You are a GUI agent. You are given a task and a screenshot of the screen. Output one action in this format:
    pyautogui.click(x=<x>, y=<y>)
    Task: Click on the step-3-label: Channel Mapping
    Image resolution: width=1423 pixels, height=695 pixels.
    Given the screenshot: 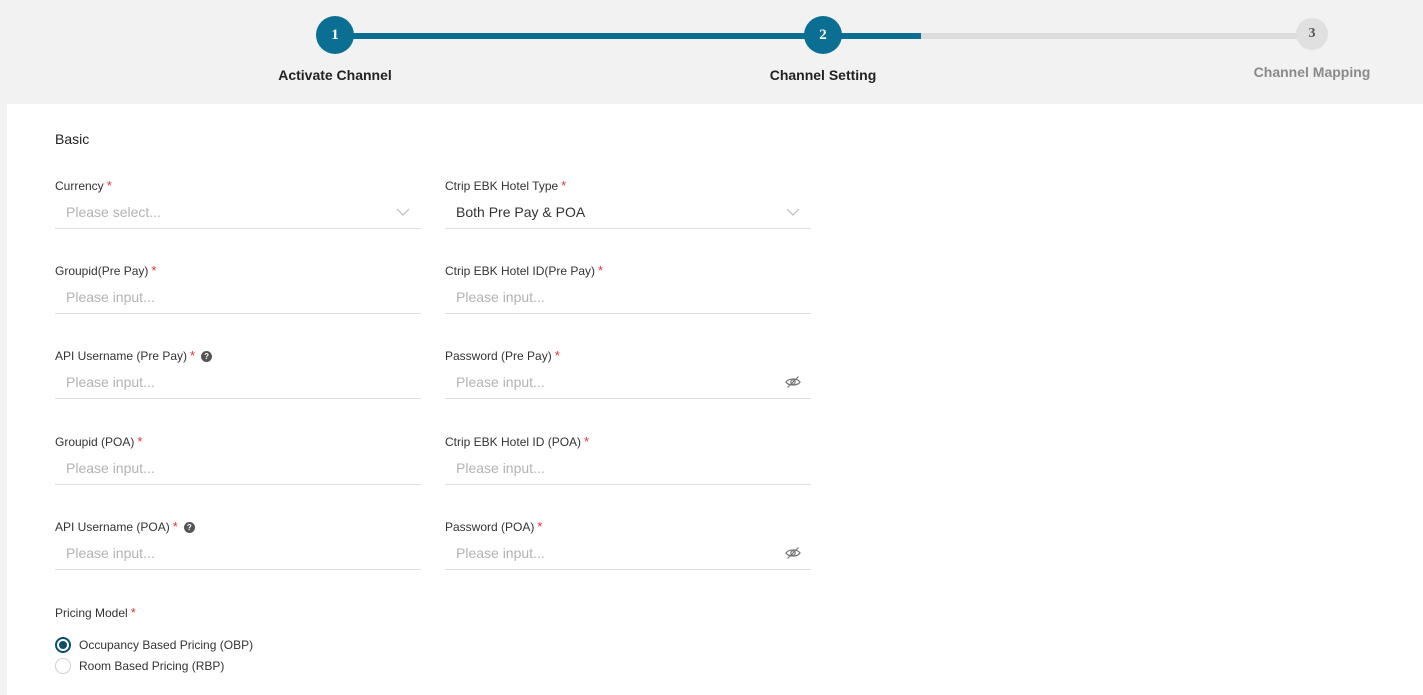 What is the action you would take?
    pyautogui.click(x=1312, y=72)
    